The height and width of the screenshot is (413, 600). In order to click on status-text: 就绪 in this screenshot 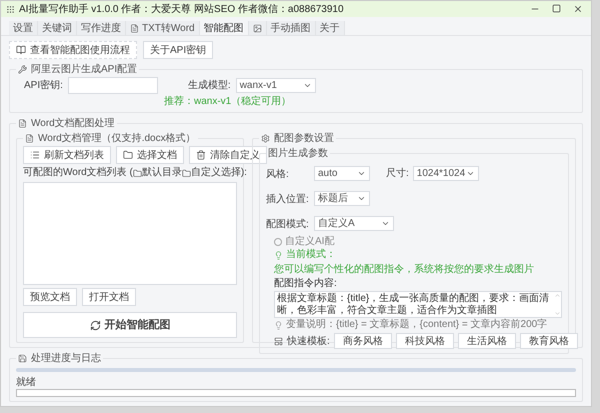, I will do `click(26, 382)`.